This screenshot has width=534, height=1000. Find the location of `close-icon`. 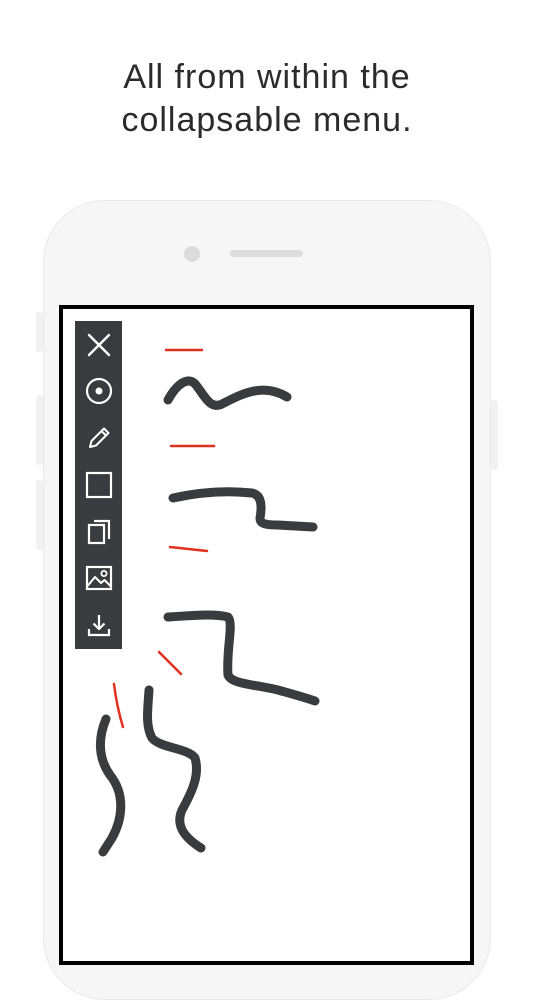

close-icon is located at coordinates (98, 345).